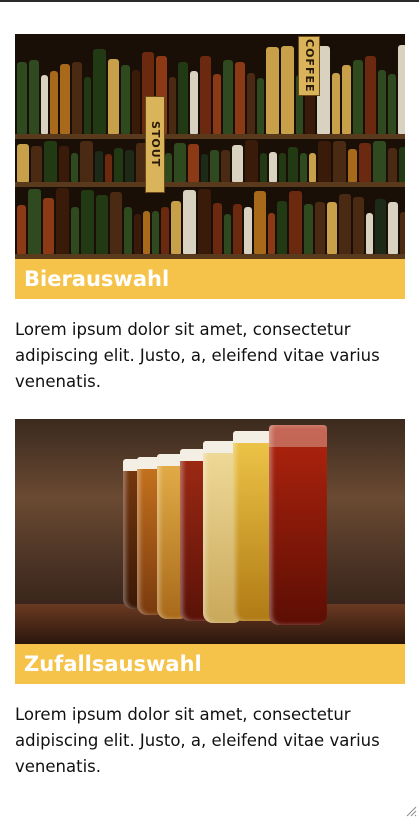  What do you see at coordinates (210, 256) in the screenshot?
I see `shelf-board` at bounding box center [210, 256].